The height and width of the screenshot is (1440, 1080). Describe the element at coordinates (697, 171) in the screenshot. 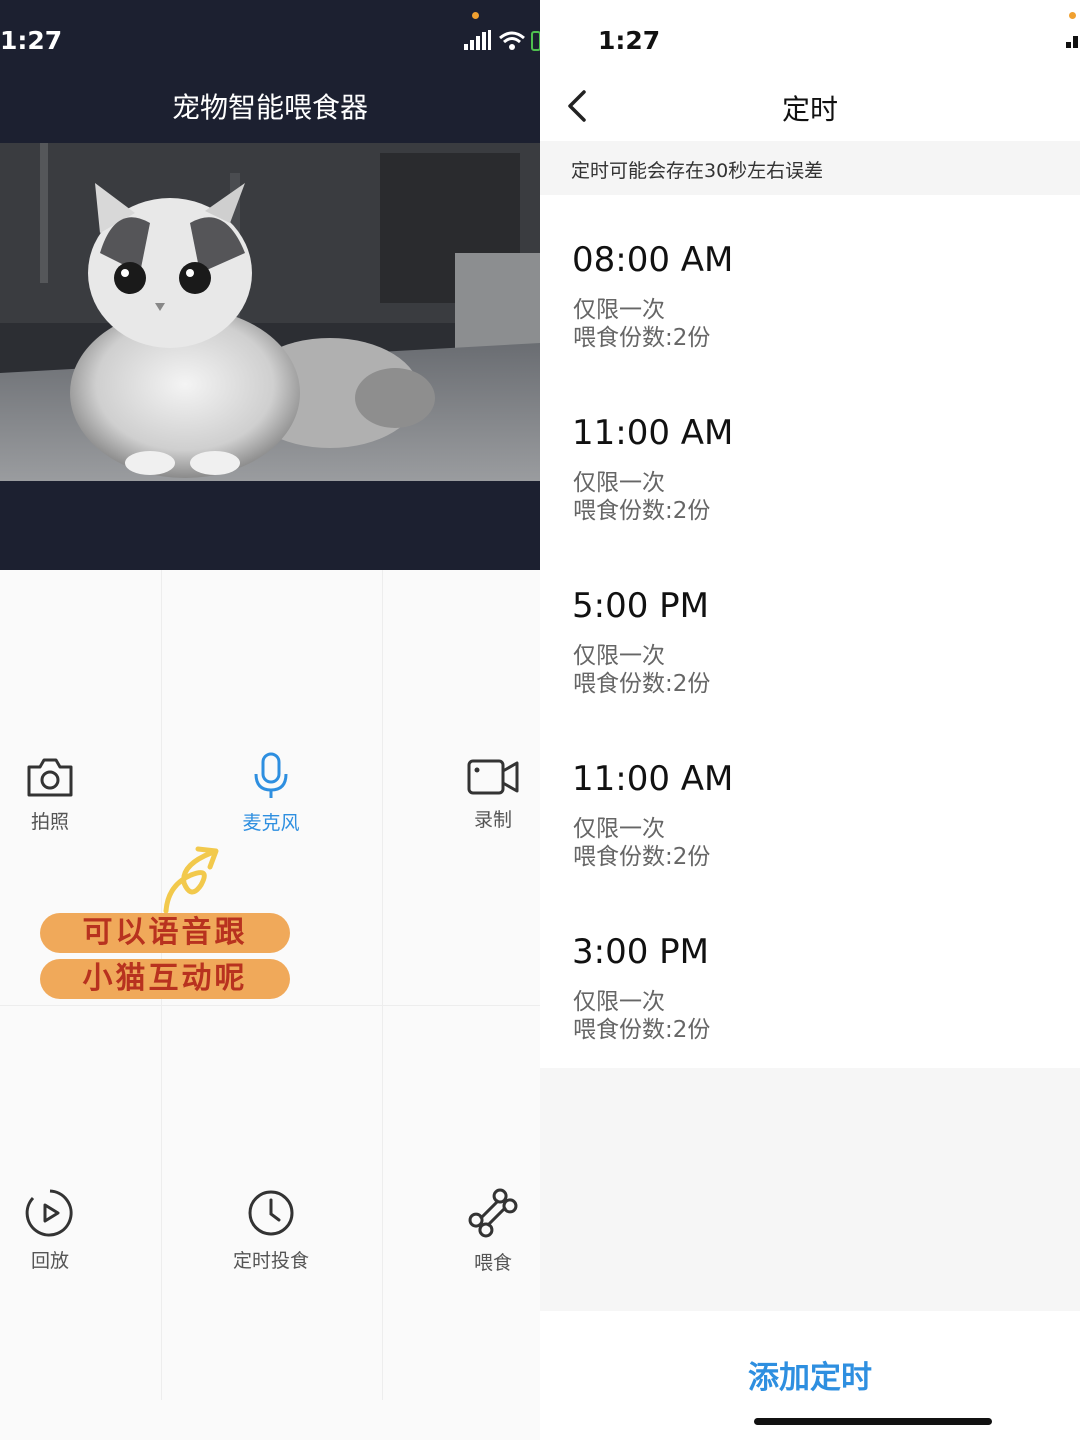

I see `notice-text: 定时可能会存在30秒左右误差` at that location.